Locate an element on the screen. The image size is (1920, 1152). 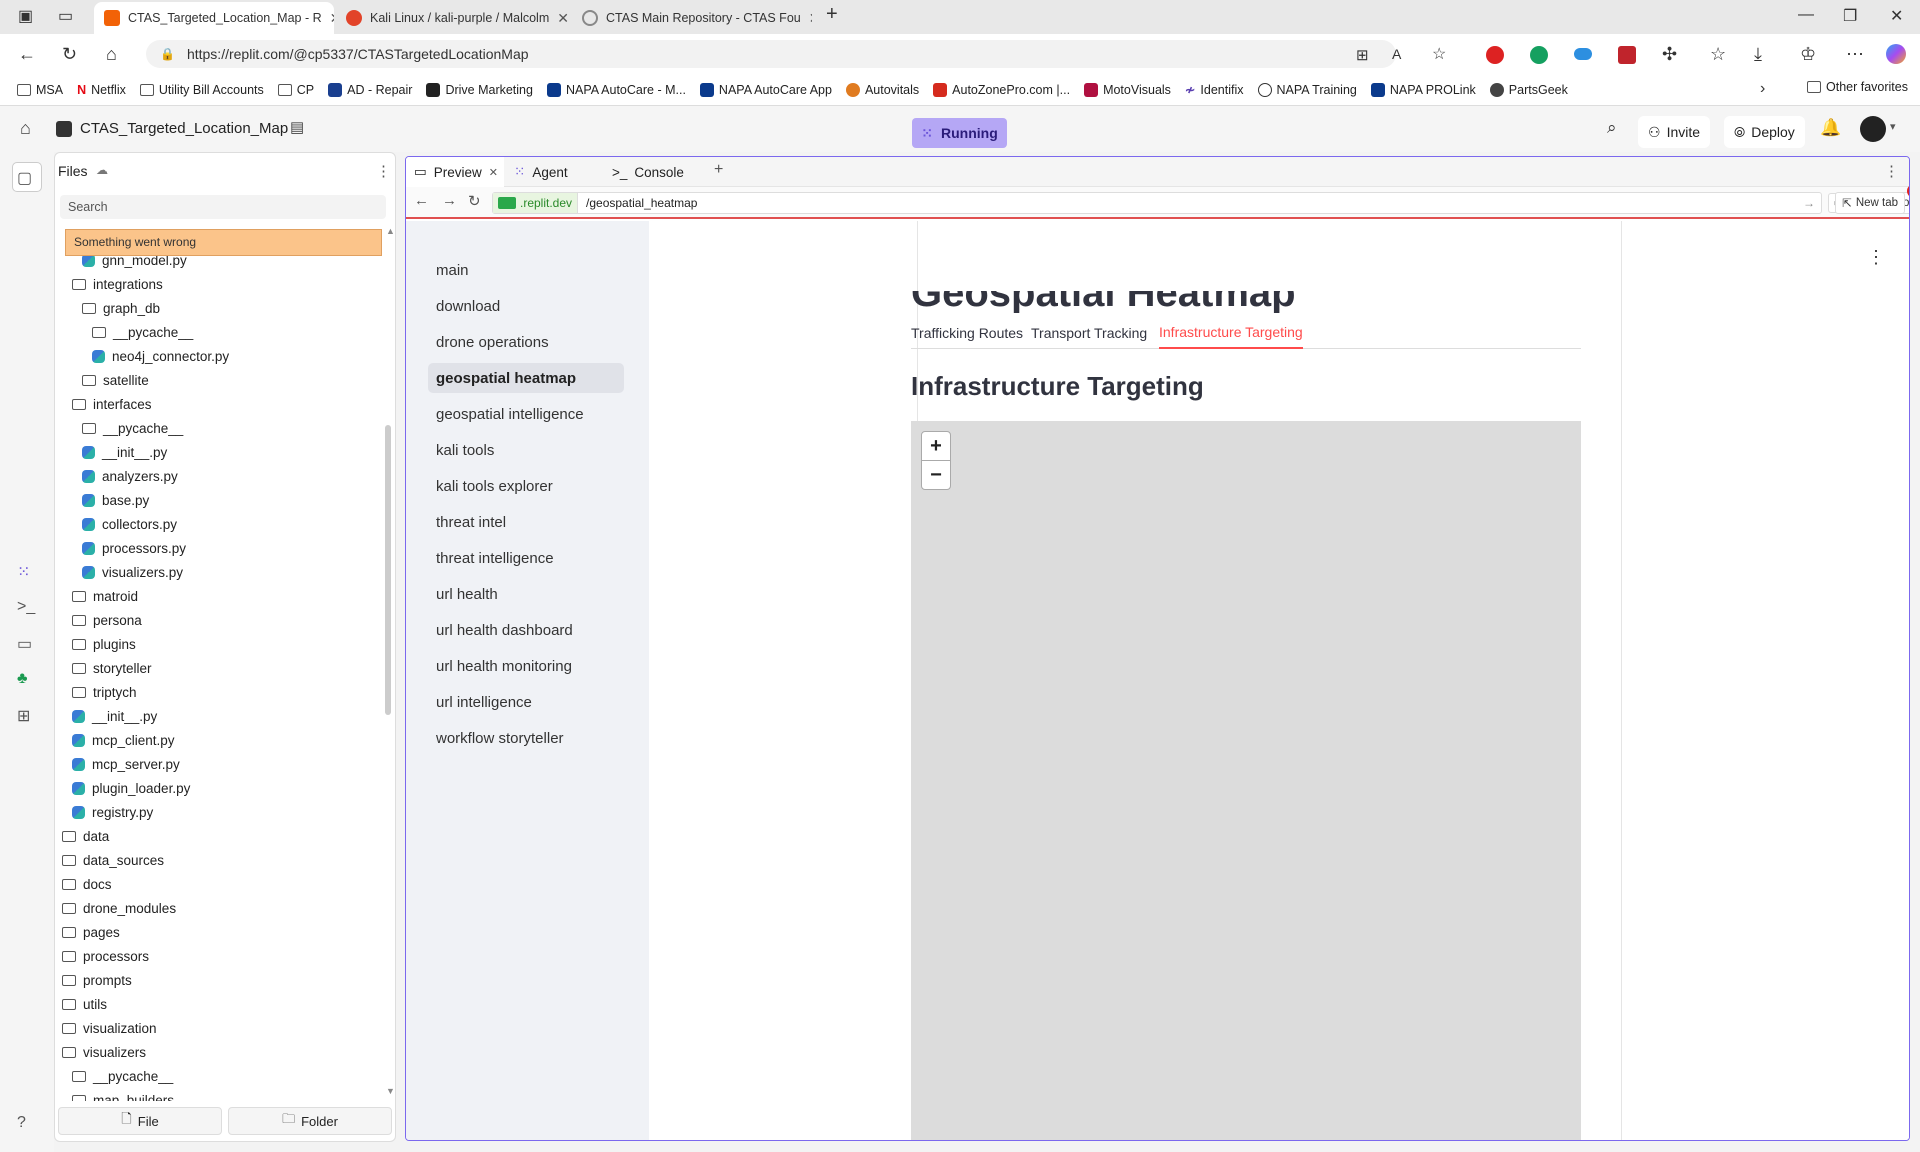
help-icon: ? is located at coordinates (21, 1123).